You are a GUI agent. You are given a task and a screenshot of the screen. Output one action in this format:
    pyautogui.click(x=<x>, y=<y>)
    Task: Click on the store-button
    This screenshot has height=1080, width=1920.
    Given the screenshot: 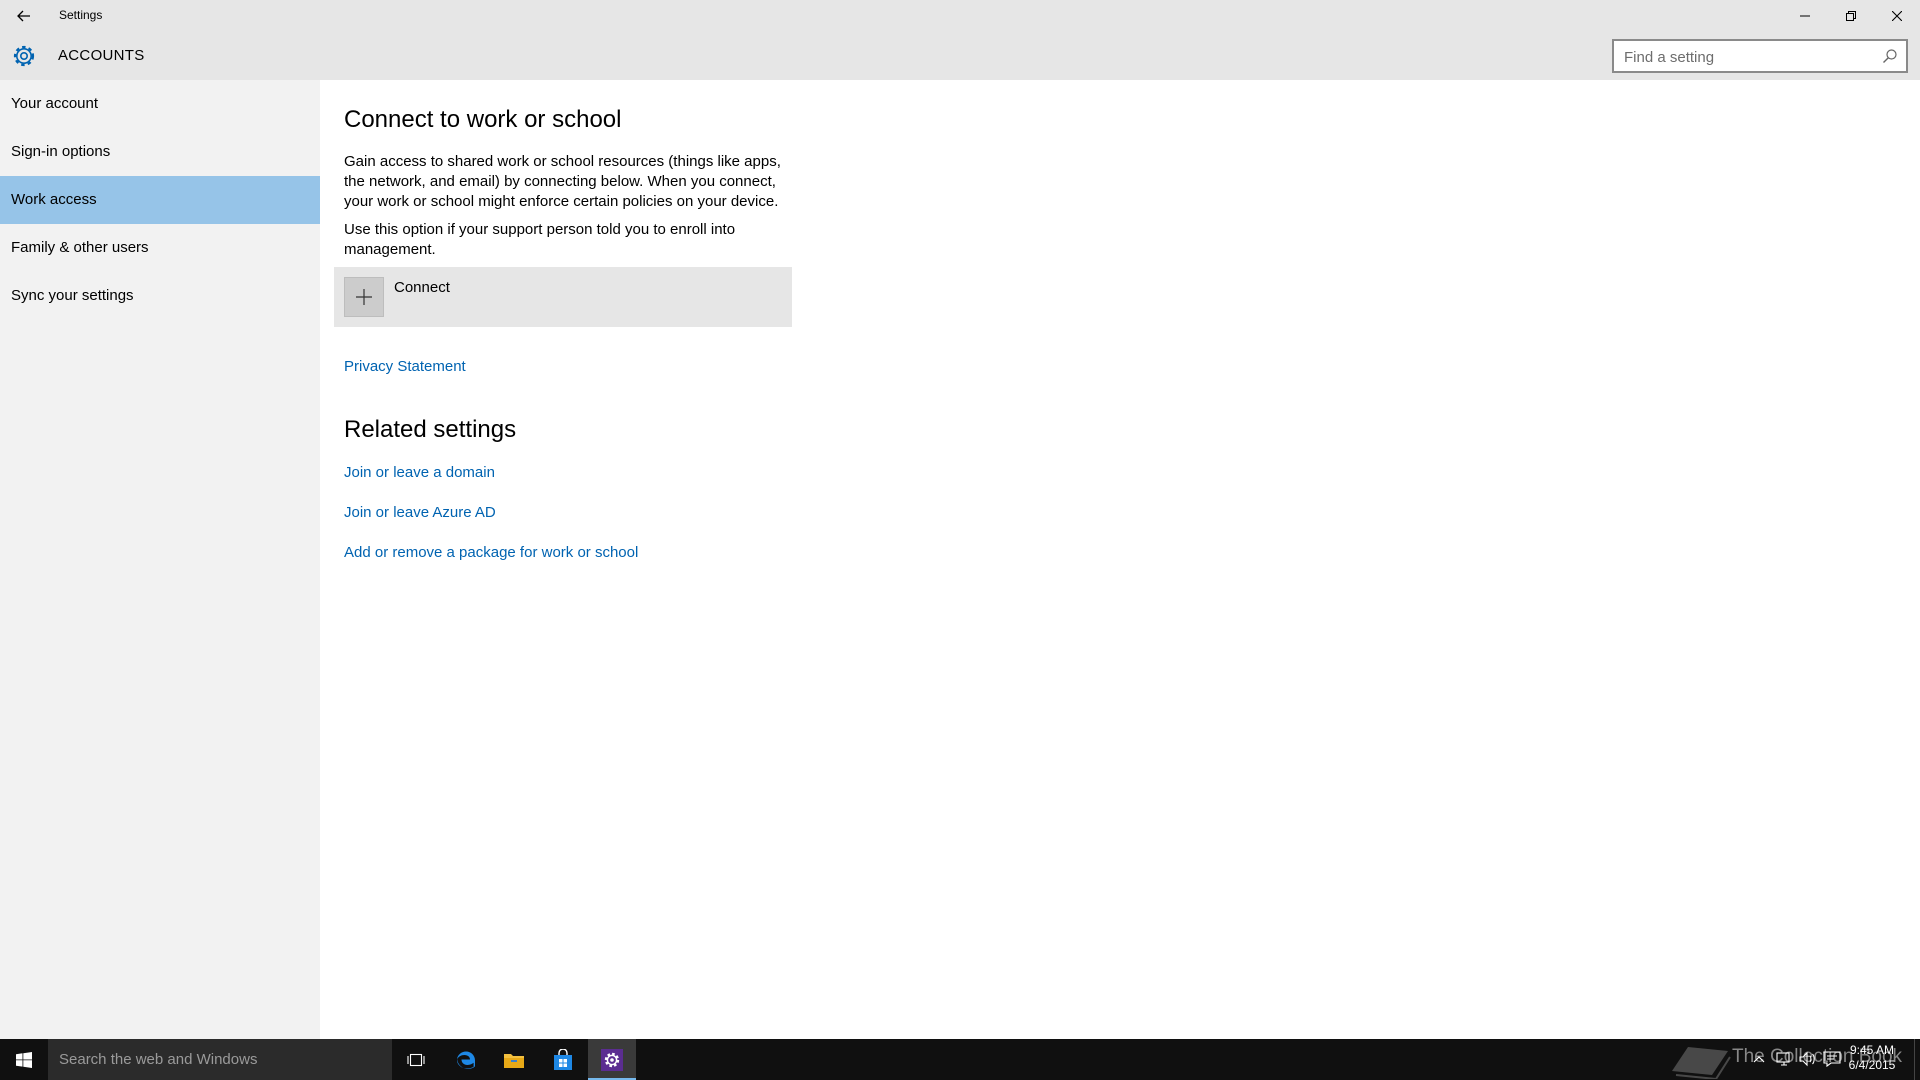 What is the action you would take?
    pyautogui.click(x=563, y=1059)
    